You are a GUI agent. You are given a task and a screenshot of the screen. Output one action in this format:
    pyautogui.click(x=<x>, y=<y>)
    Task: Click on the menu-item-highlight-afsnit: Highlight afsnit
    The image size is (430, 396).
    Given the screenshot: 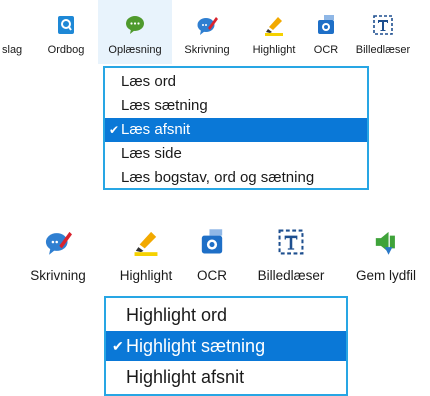 What is the action you would take?
    pyautogui.click(x=226, y=377)
    